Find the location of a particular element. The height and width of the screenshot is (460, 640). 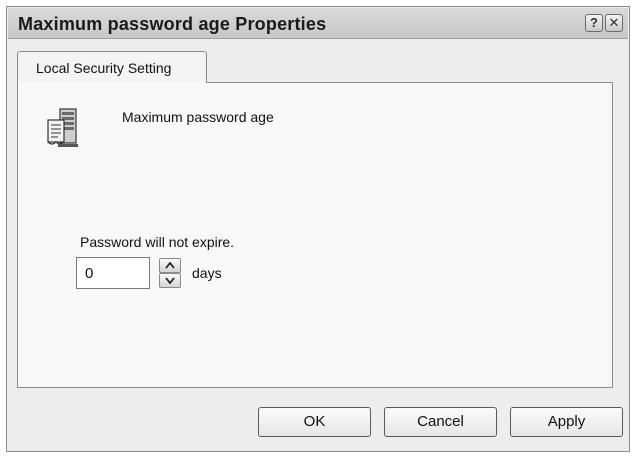

password-expiry-status: Password will not expire. is located at coordinates (157, 242).